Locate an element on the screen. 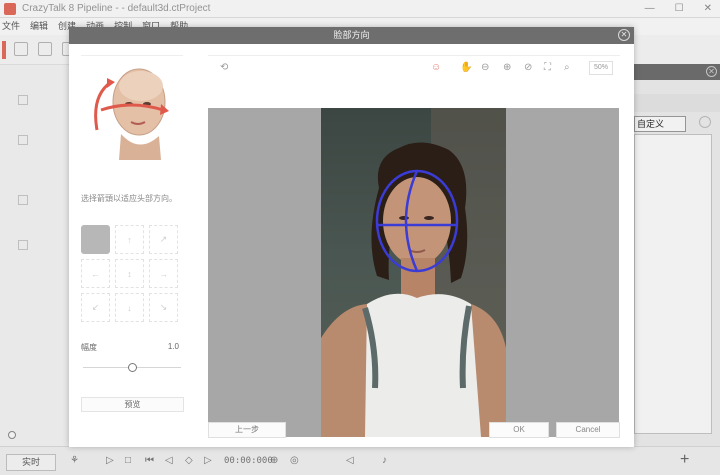 Image resolution: width=720 pixels, height=475 pixels. bald-head-icon is located at coordinates (131, 114).